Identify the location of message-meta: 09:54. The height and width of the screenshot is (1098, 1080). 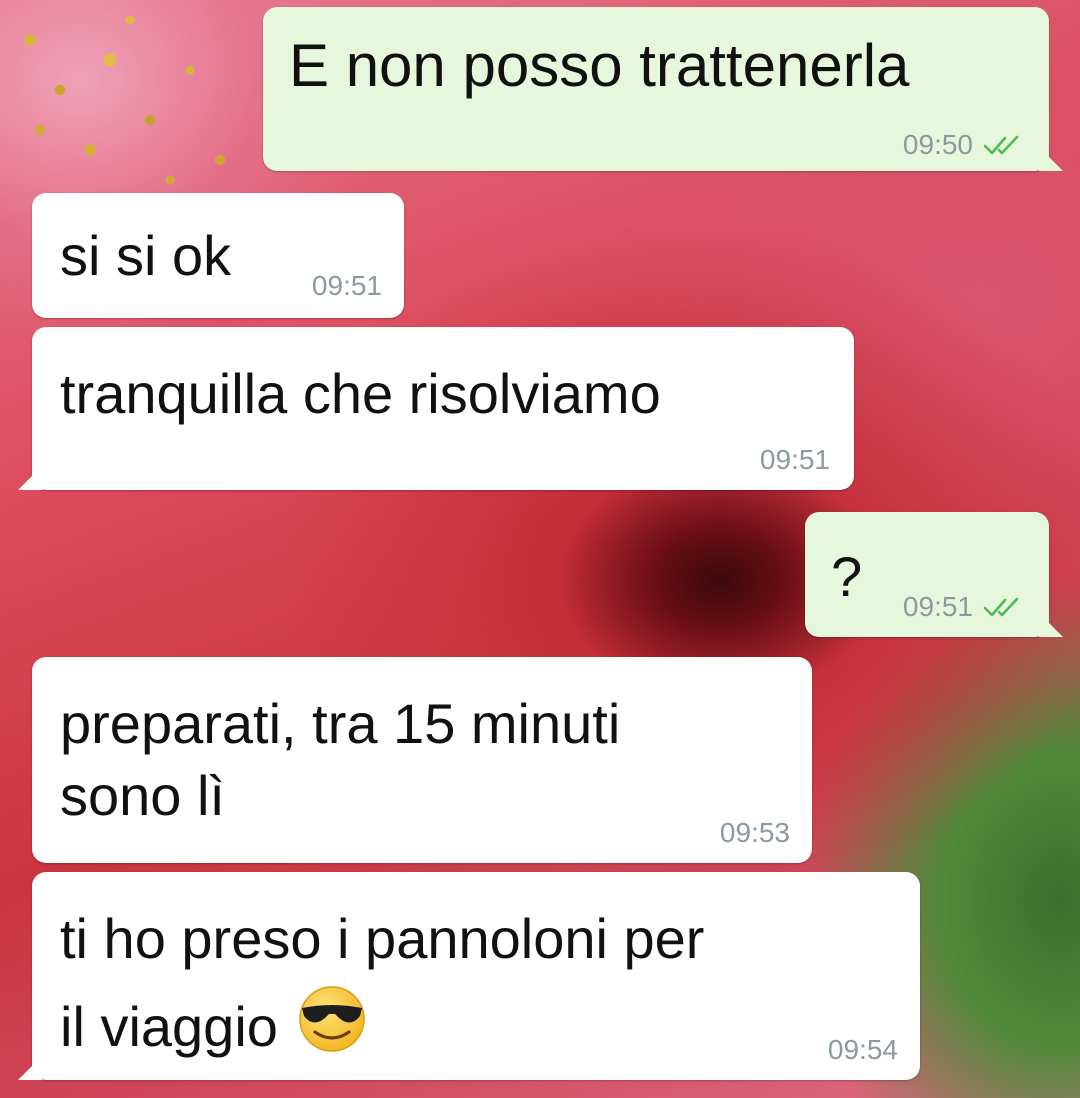
(863, 1050).